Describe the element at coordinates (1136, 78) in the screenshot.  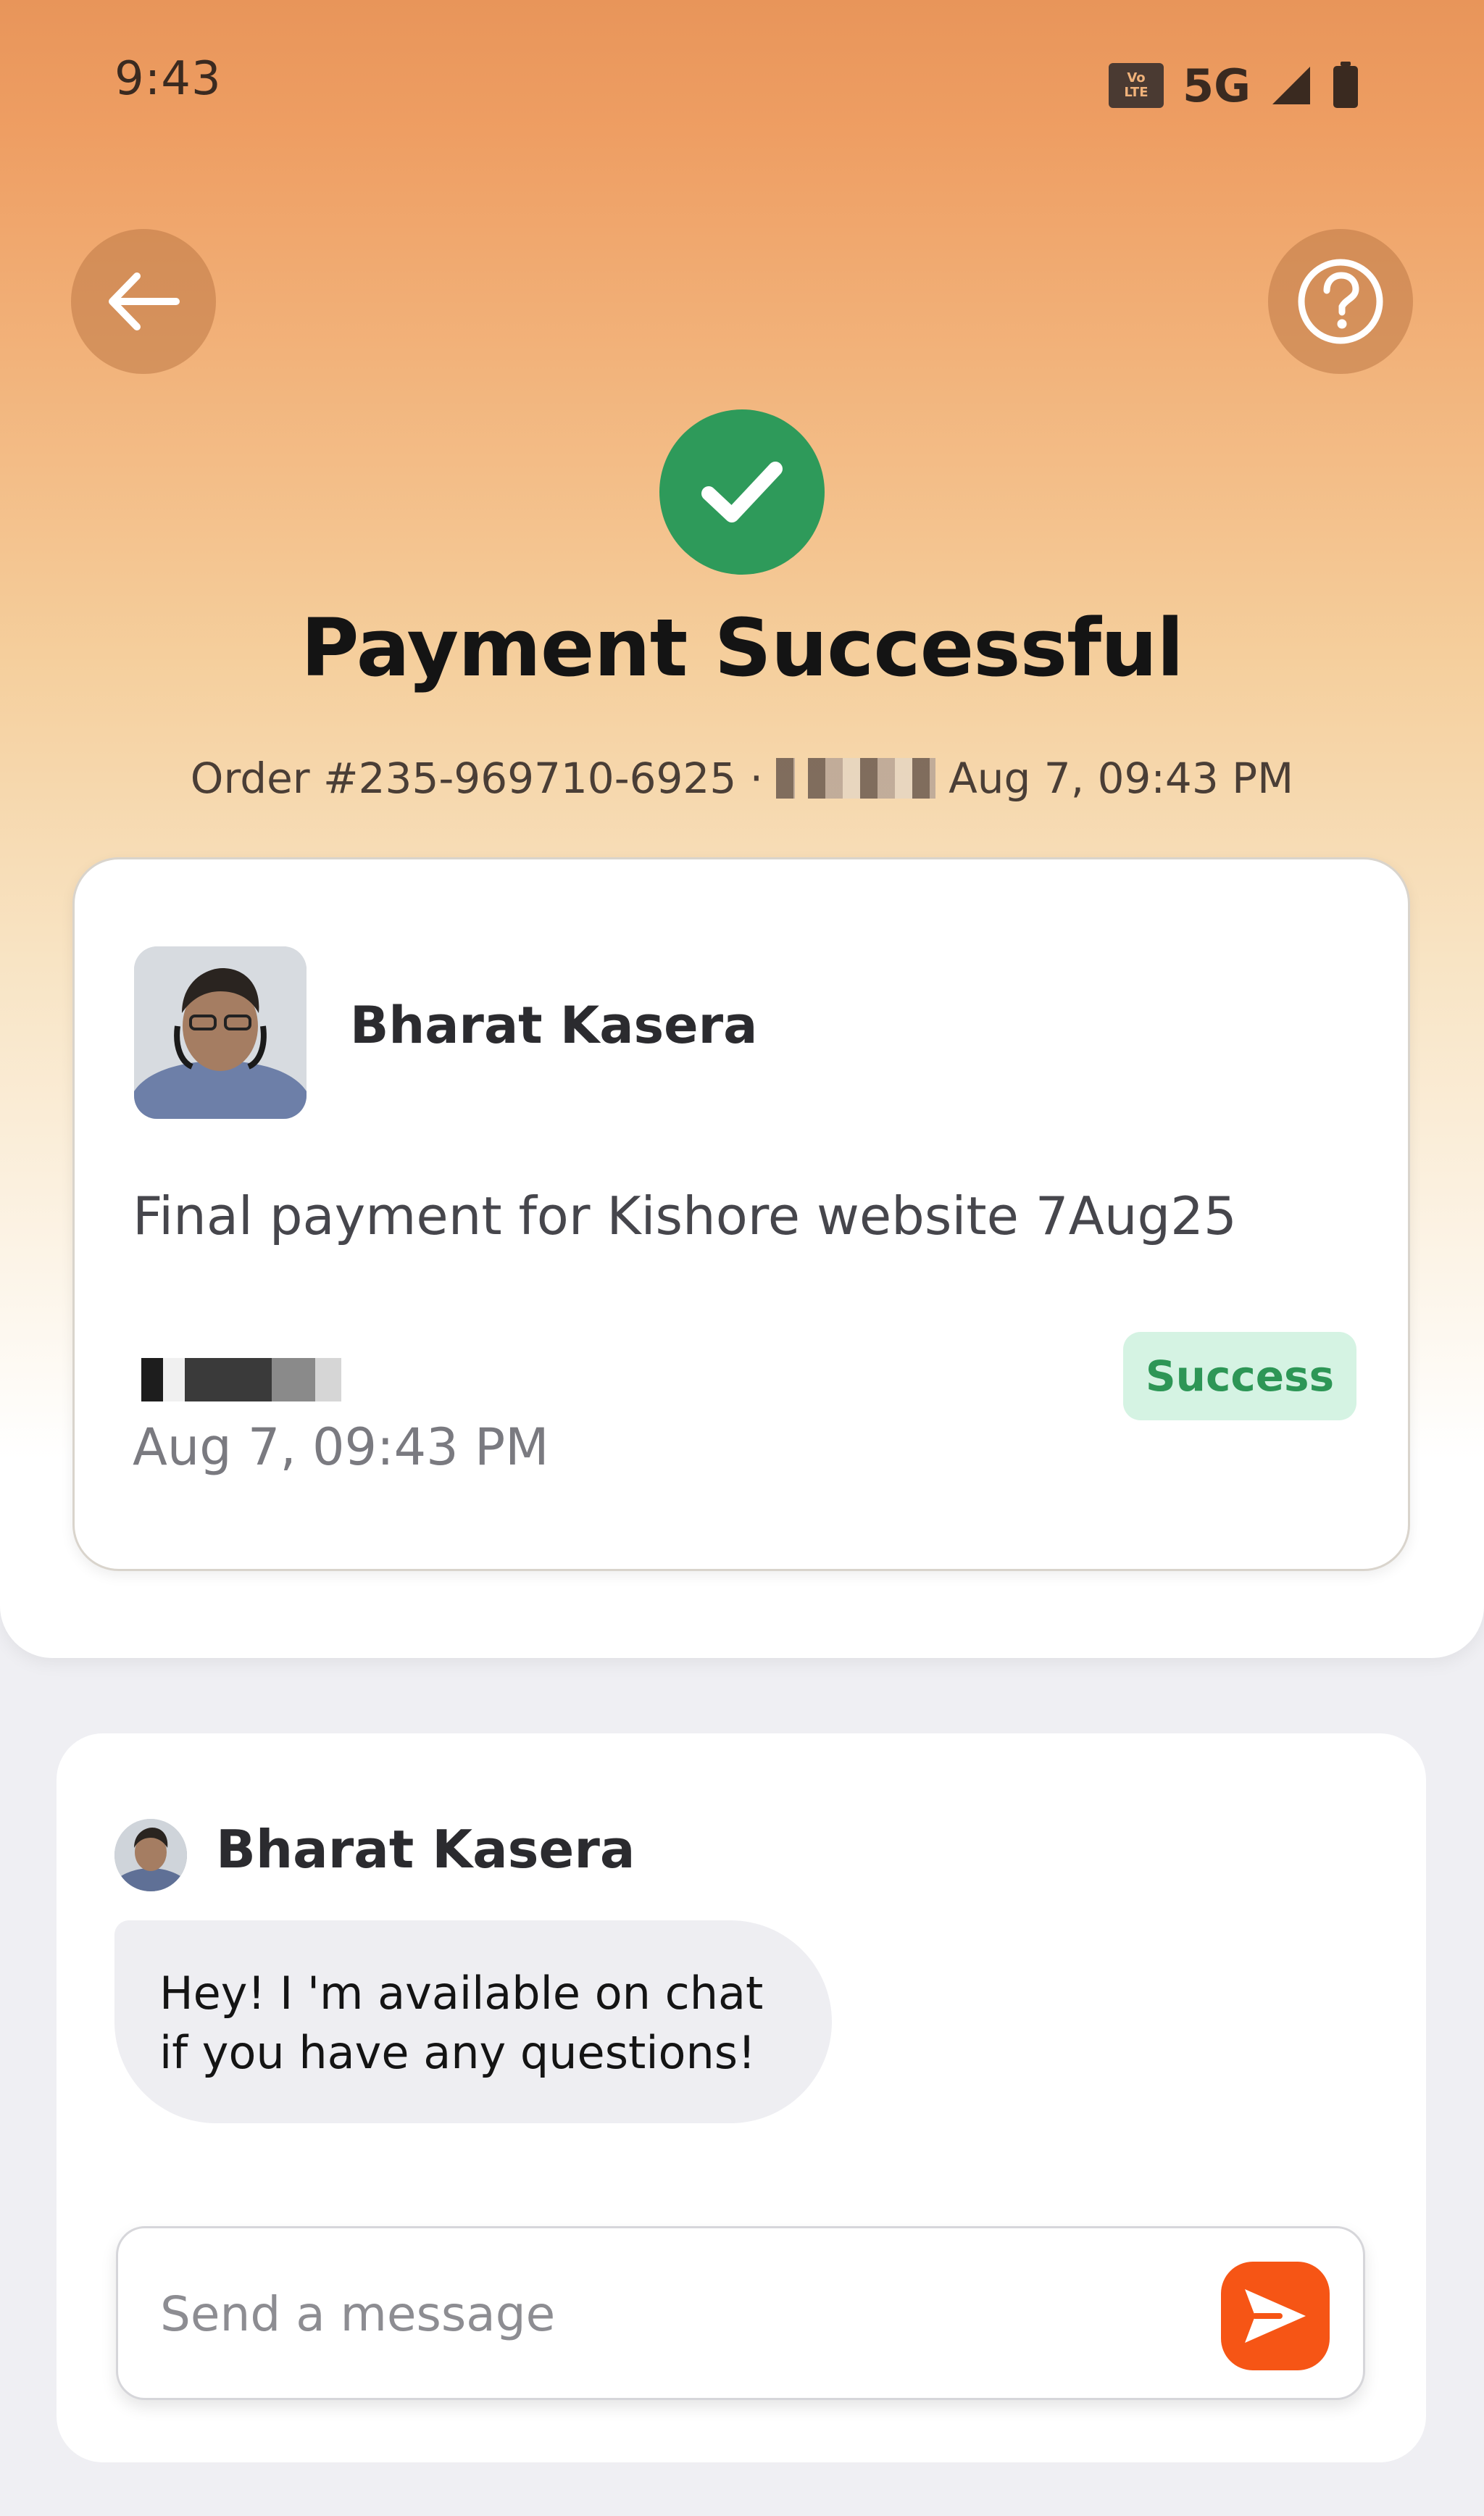
I see `volte-label-top: Vo` at that location.